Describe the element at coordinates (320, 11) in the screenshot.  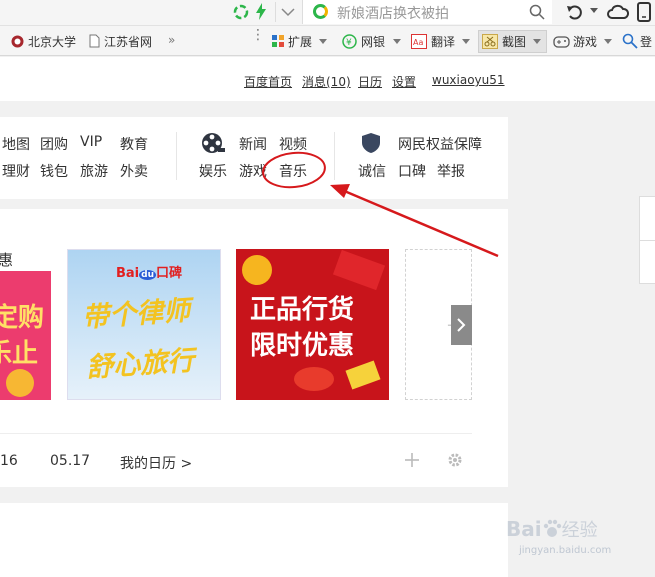
I see `search-engine-icon` at that location.